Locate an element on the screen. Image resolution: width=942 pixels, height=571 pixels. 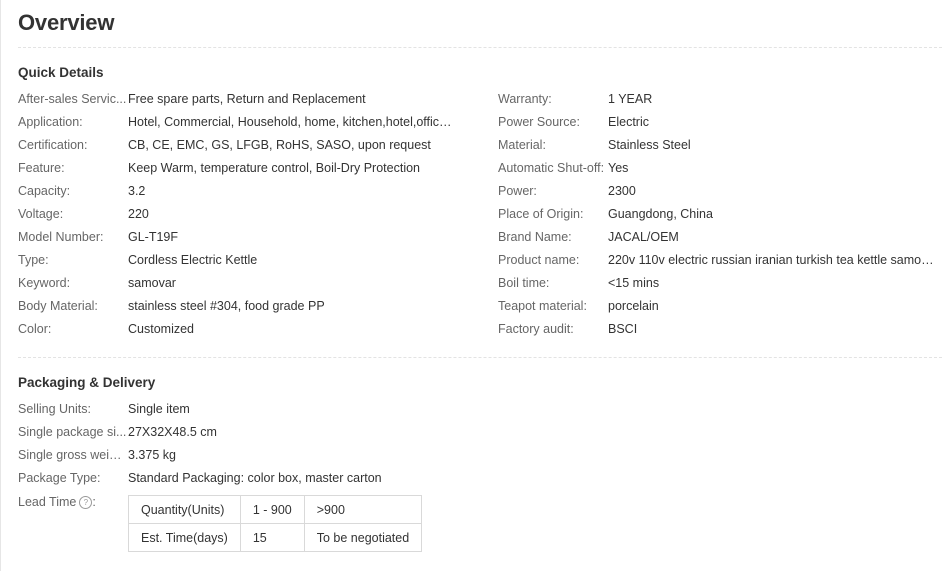
detail-row: Color: Customized is located at coordinates (238, 329).